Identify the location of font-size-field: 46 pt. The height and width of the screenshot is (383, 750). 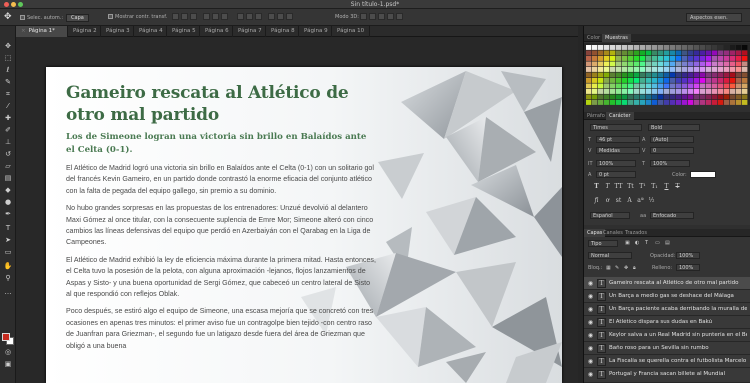
(618, 139).